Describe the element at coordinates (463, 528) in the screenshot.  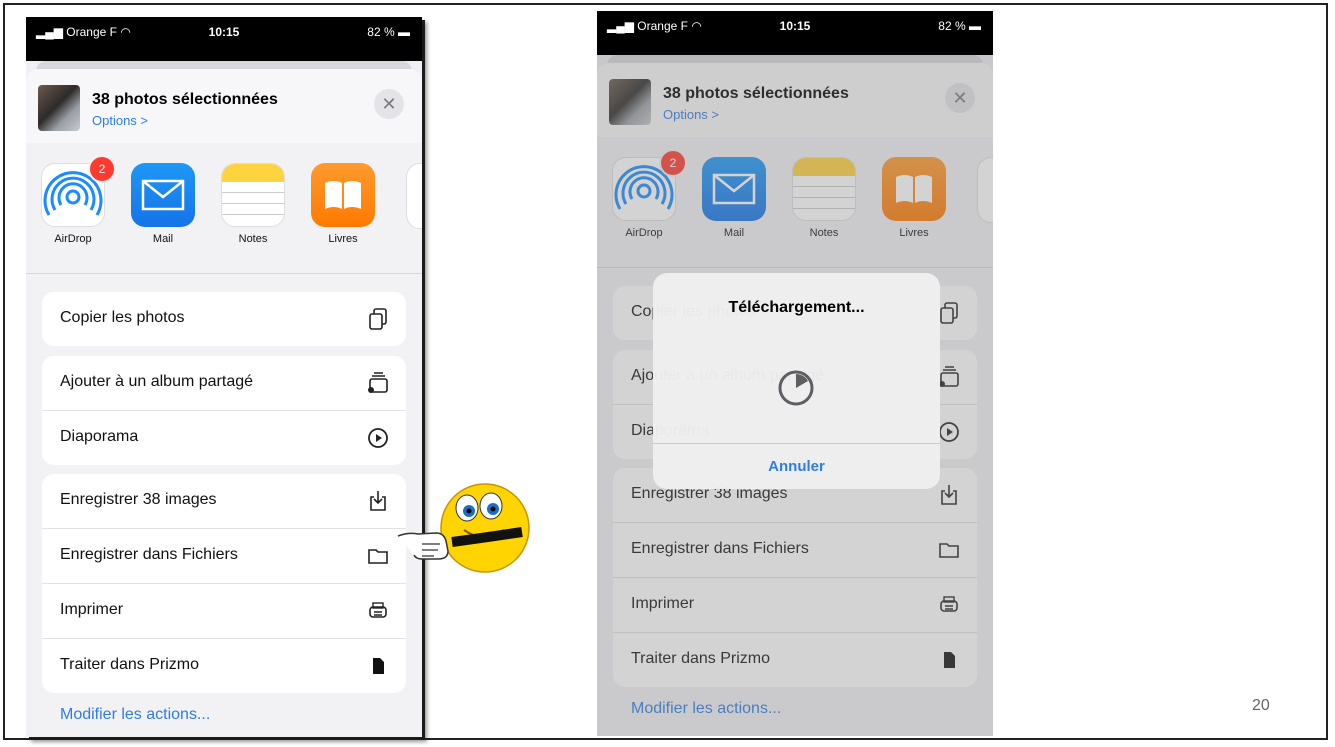
I see `pointing-smiley-icon` at that location.